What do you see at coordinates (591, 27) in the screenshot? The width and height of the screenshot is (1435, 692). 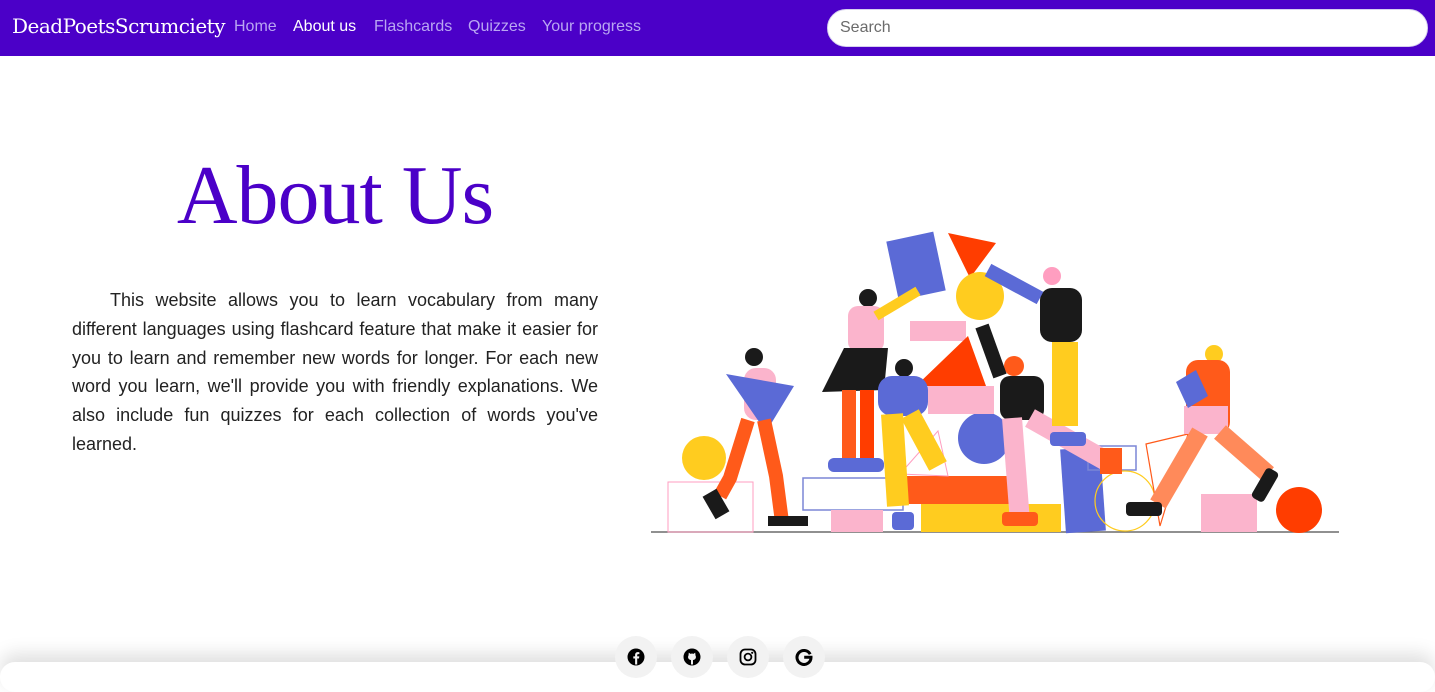 I see `nav-link-your-progress: Your progress` at bounding box center [591, 27].